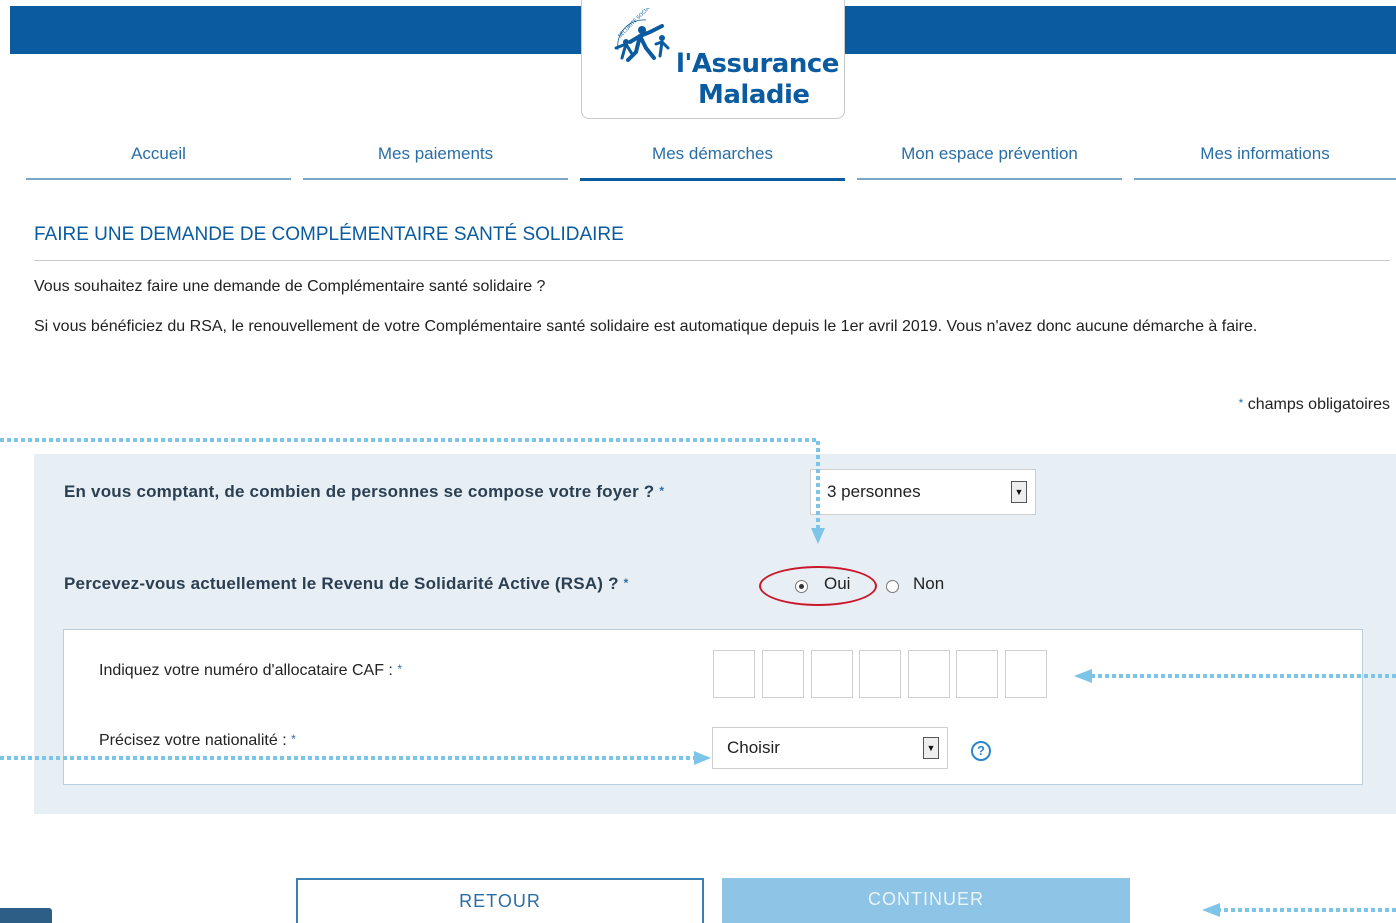 The image size is (1396, 923). What do you see at coordinates (500, 900) in the screenshot?
I see `retour-button: RETOUR` at bounding box center [500, 900].